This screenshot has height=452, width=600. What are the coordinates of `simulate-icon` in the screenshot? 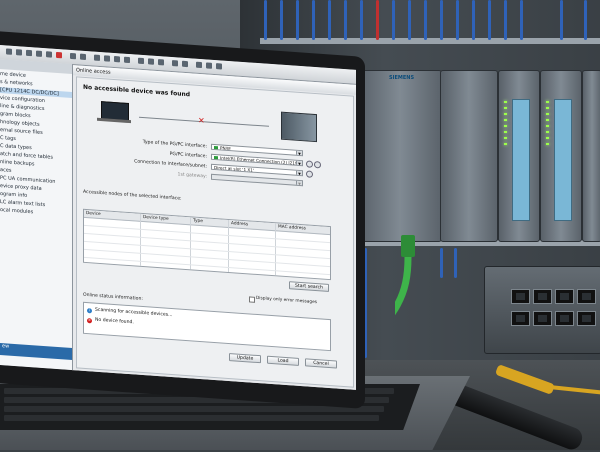 It's located at (127, 60).